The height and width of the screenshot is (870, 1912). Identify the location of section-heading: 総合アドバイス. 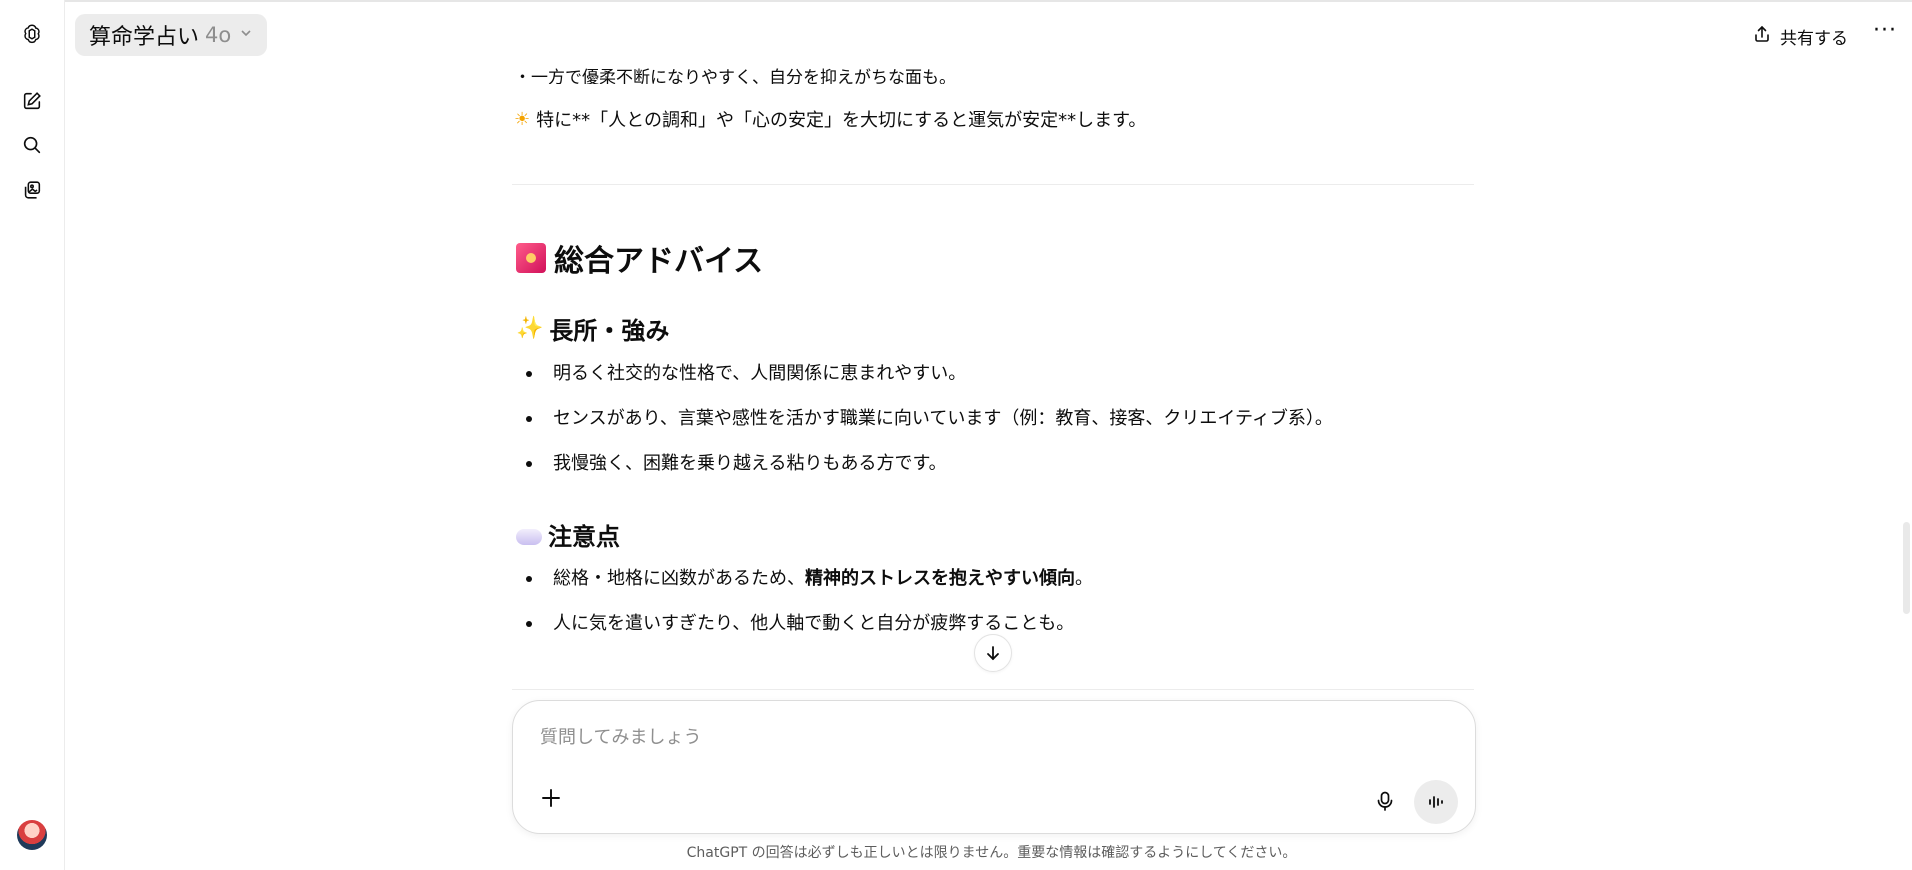
(639, 258).